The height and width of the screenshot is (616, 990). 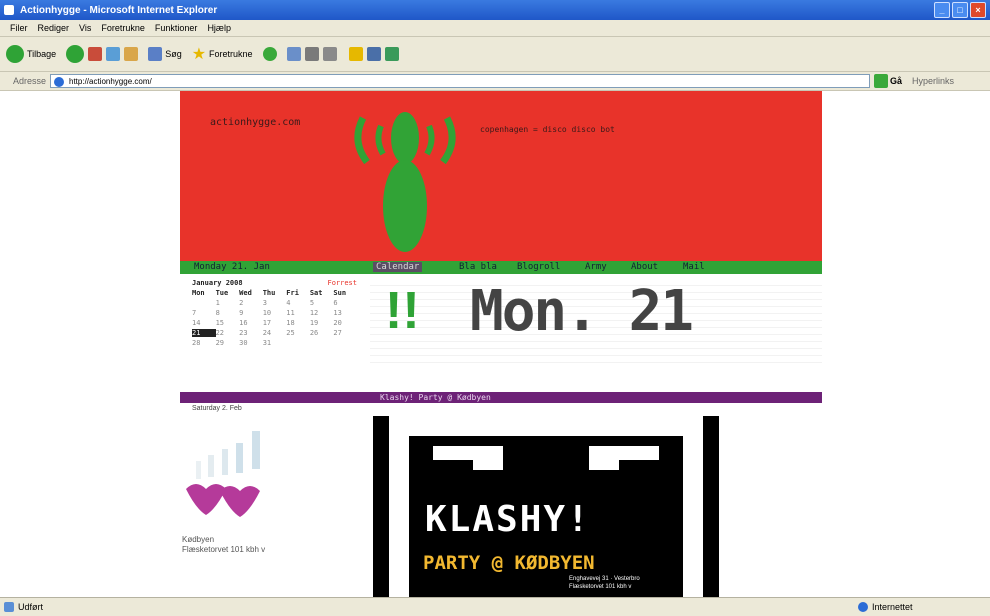 I want to click on menu-edit: Rediger, so click(x=54, y=28).